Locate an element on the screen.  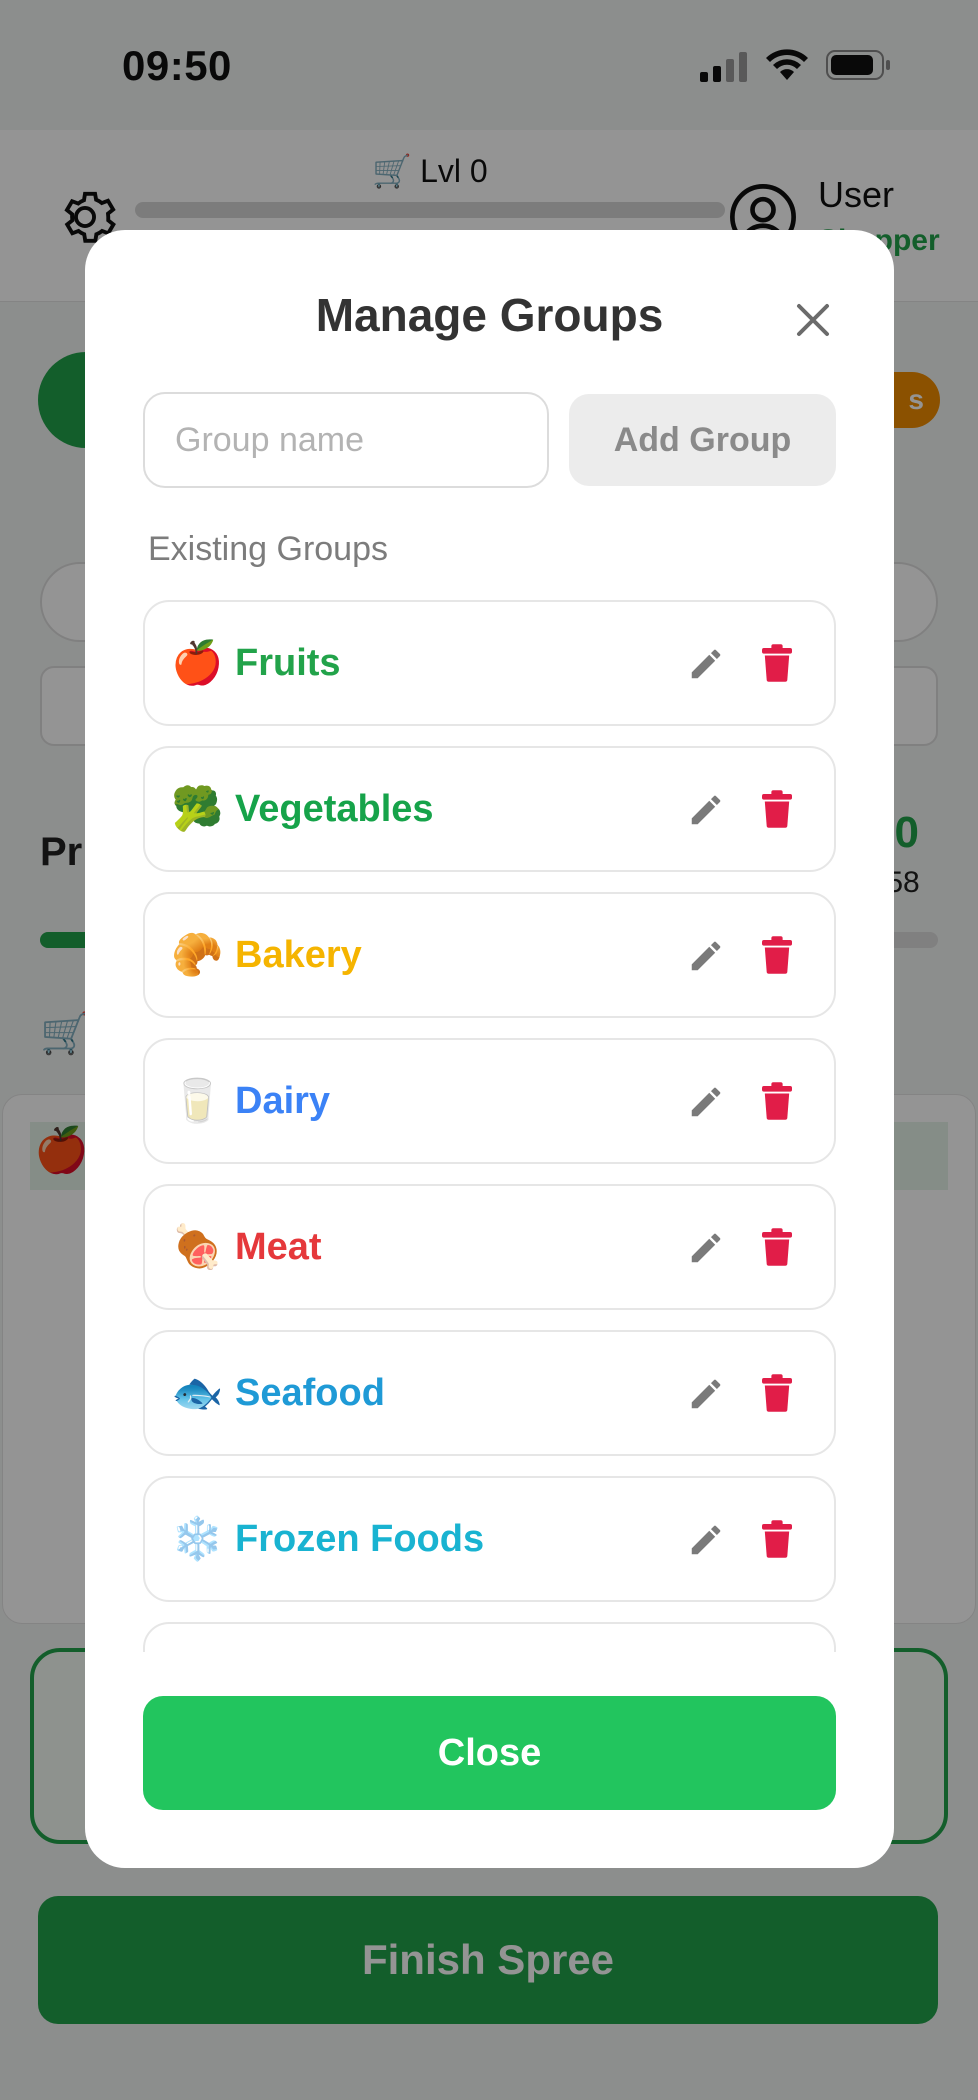
modal-title: Manage Groups is located at coordinates (489, 315).